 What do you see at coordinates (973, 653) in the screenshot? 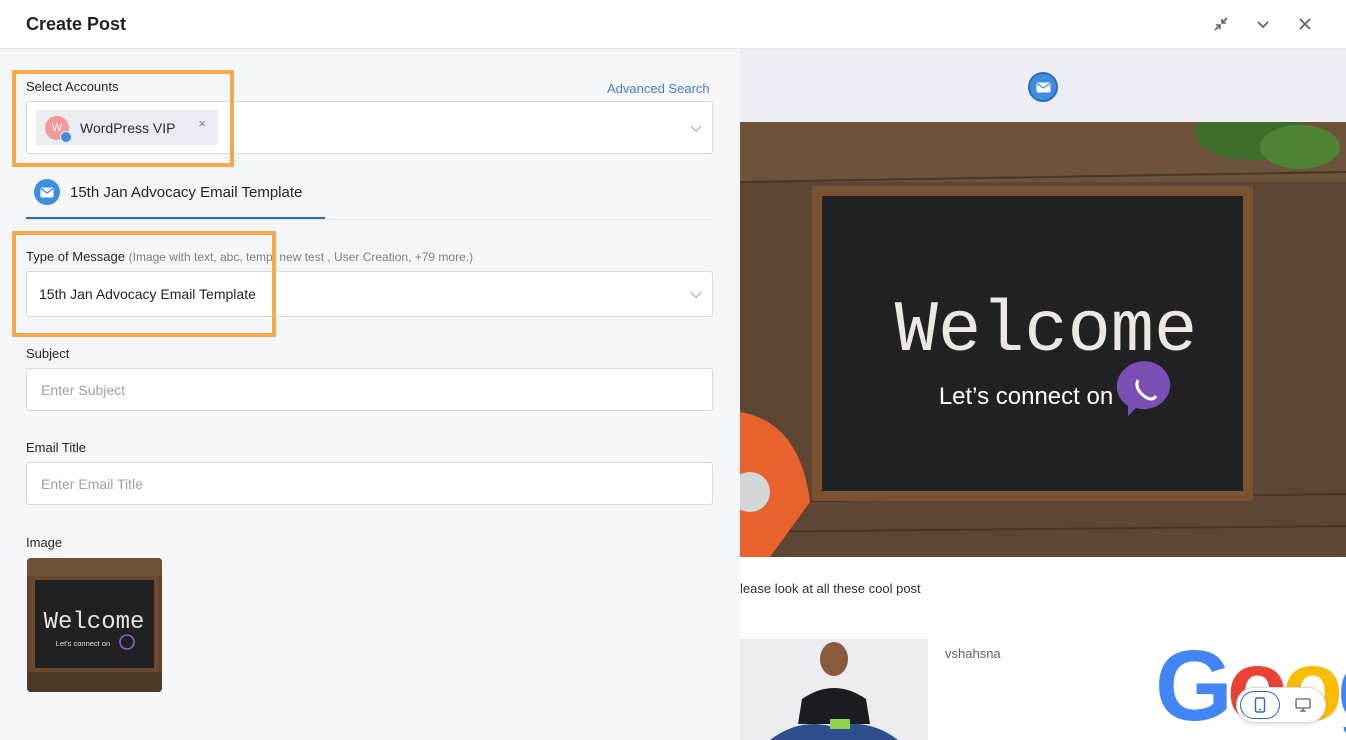
I see `author-username: vshahsna` at bounding box center [973, 653].